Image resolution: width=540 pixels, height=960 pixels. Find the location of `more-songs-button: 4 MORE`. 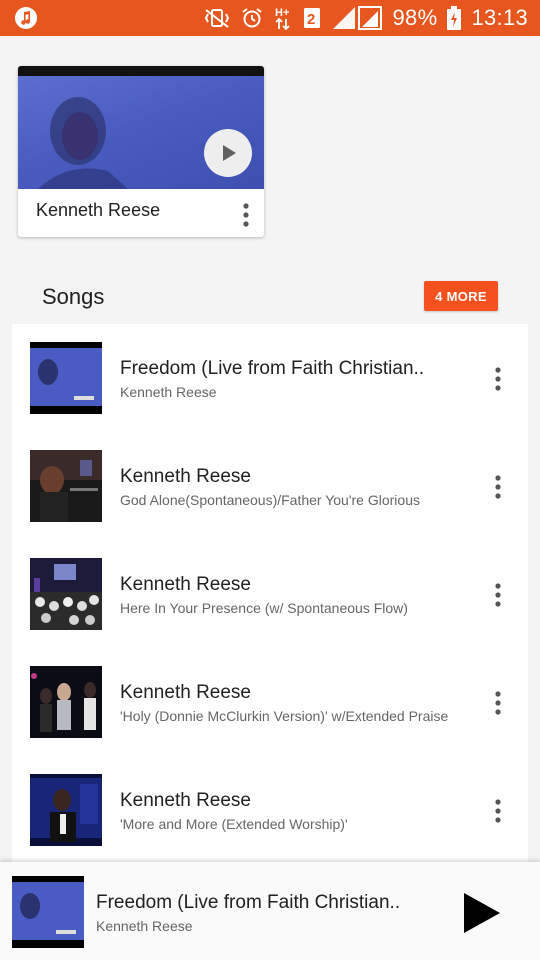

more-songs-button: 4 MORE is located at coordinates (461, 296).